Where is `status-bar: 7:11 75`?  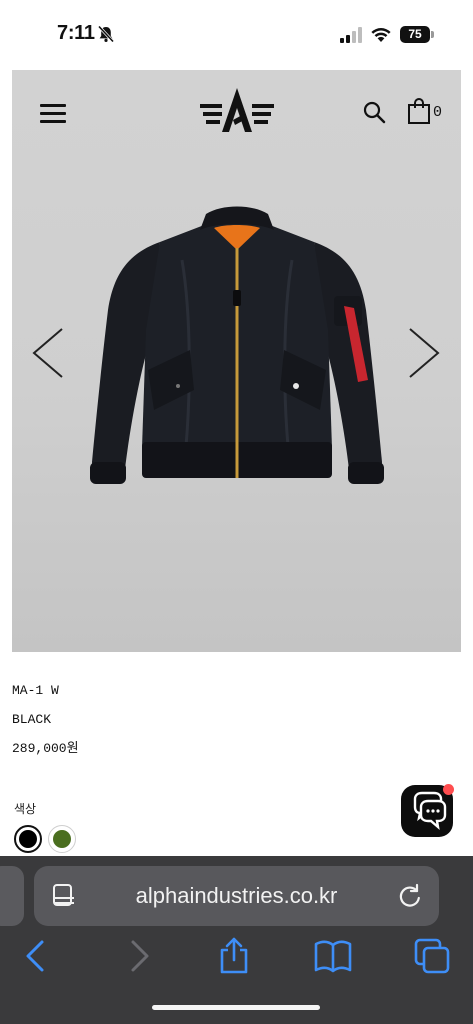 status-bar: 7:11 75 is located at coordinates (236, 35).